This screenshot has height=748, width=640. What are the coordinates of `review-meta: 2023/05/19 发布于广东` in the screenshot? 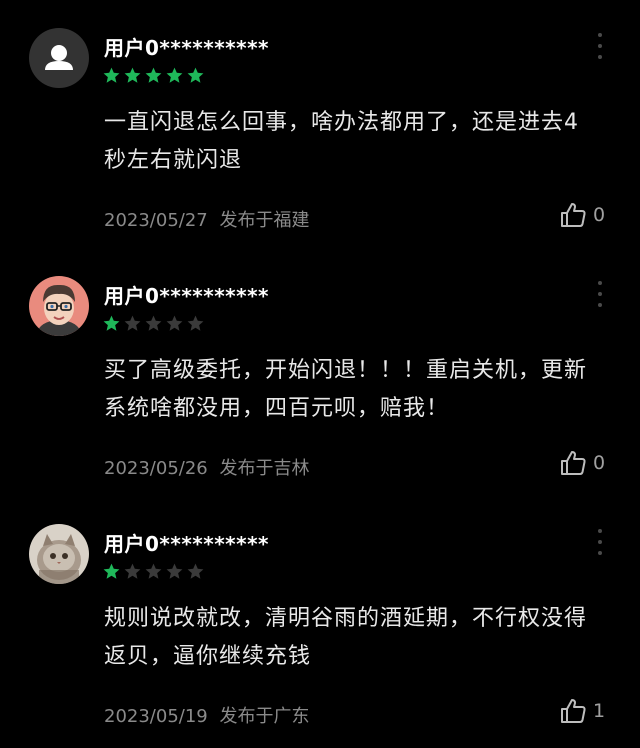 It's located at (206, 715).